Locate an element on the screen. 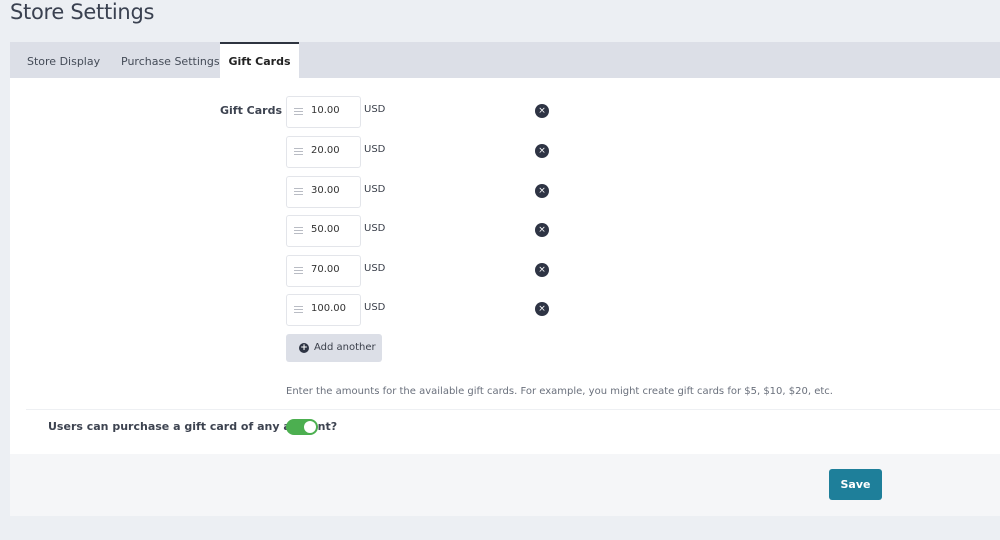  tab-store-display: Store Display is located at coordinates (63, 60).